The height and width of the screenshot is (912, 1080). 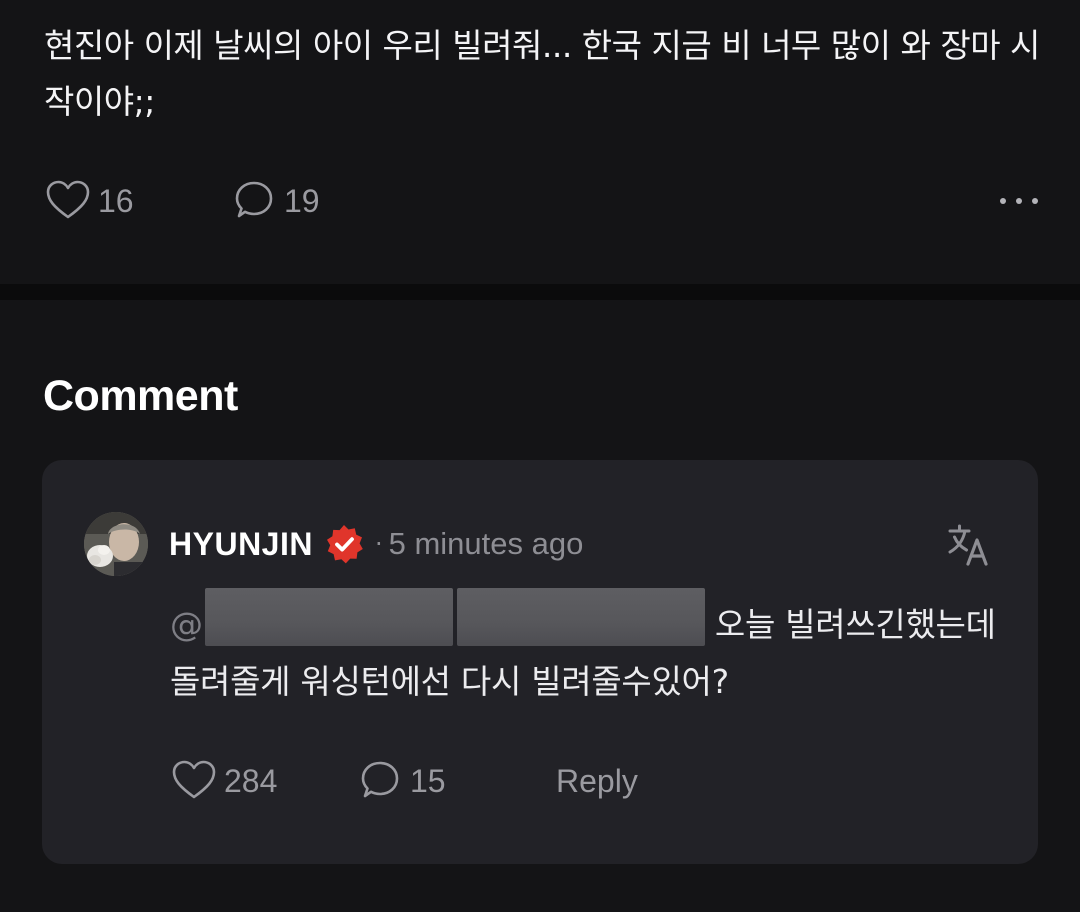 I want to click on verified-badge-icon, so click(x=344, y=544).